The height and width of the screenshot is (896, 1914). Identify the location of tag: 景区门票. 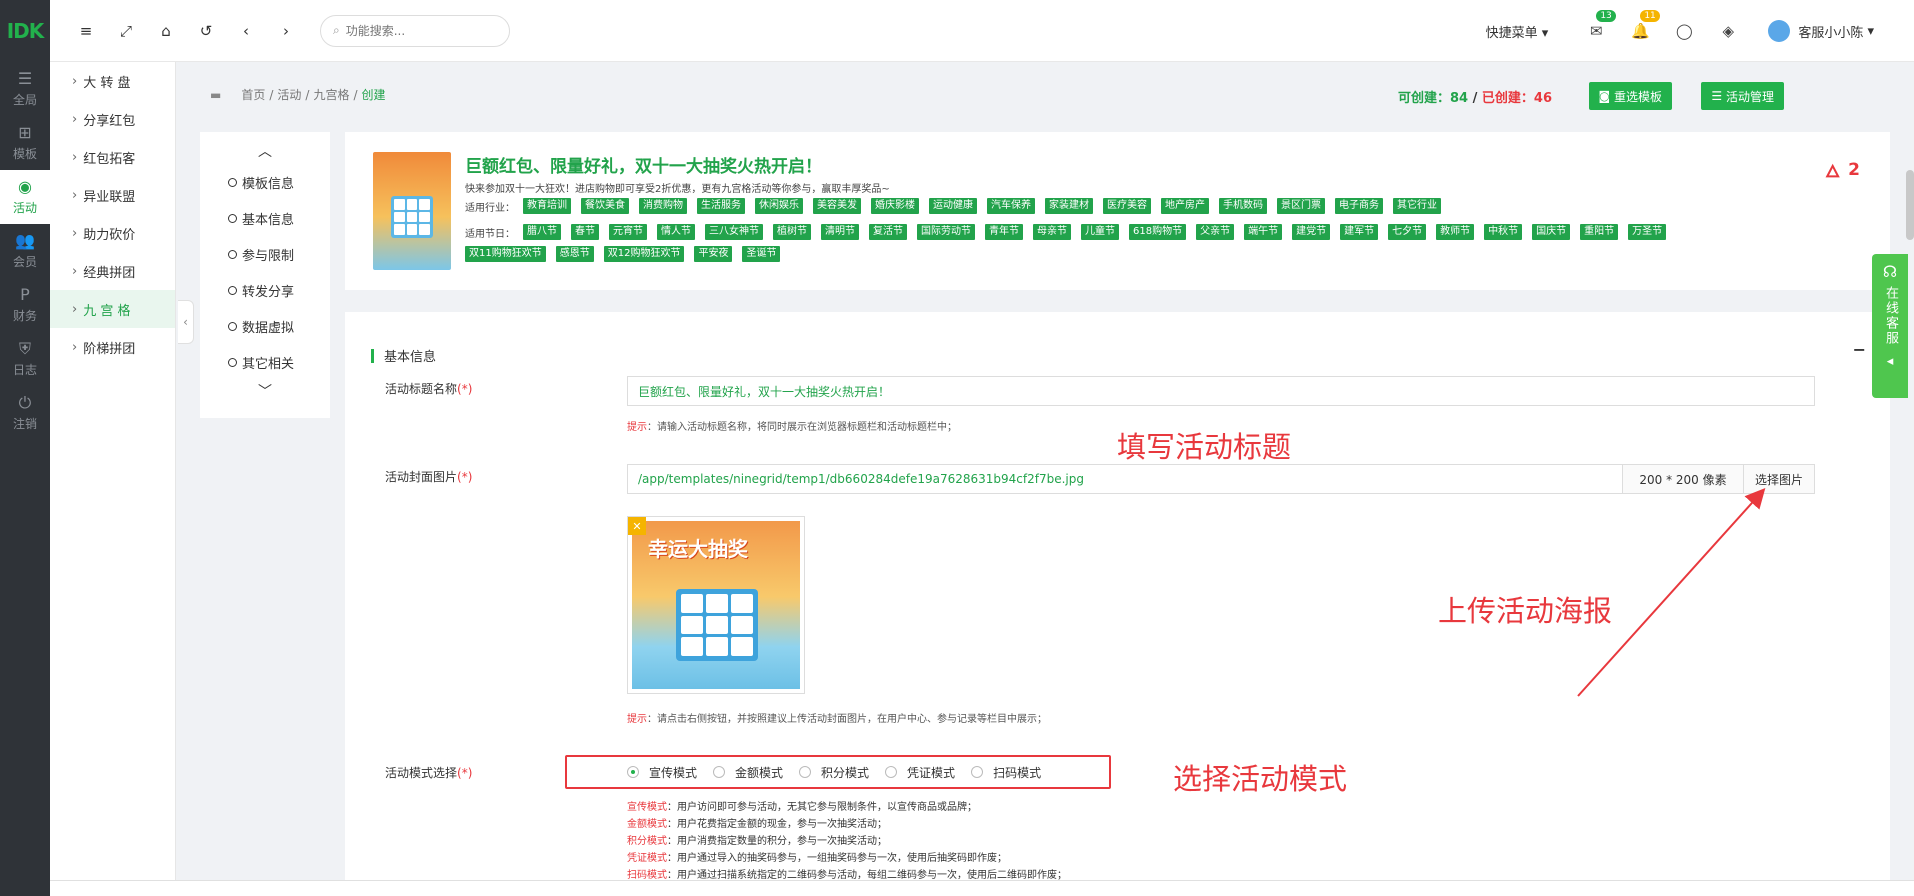
(1301, 206).